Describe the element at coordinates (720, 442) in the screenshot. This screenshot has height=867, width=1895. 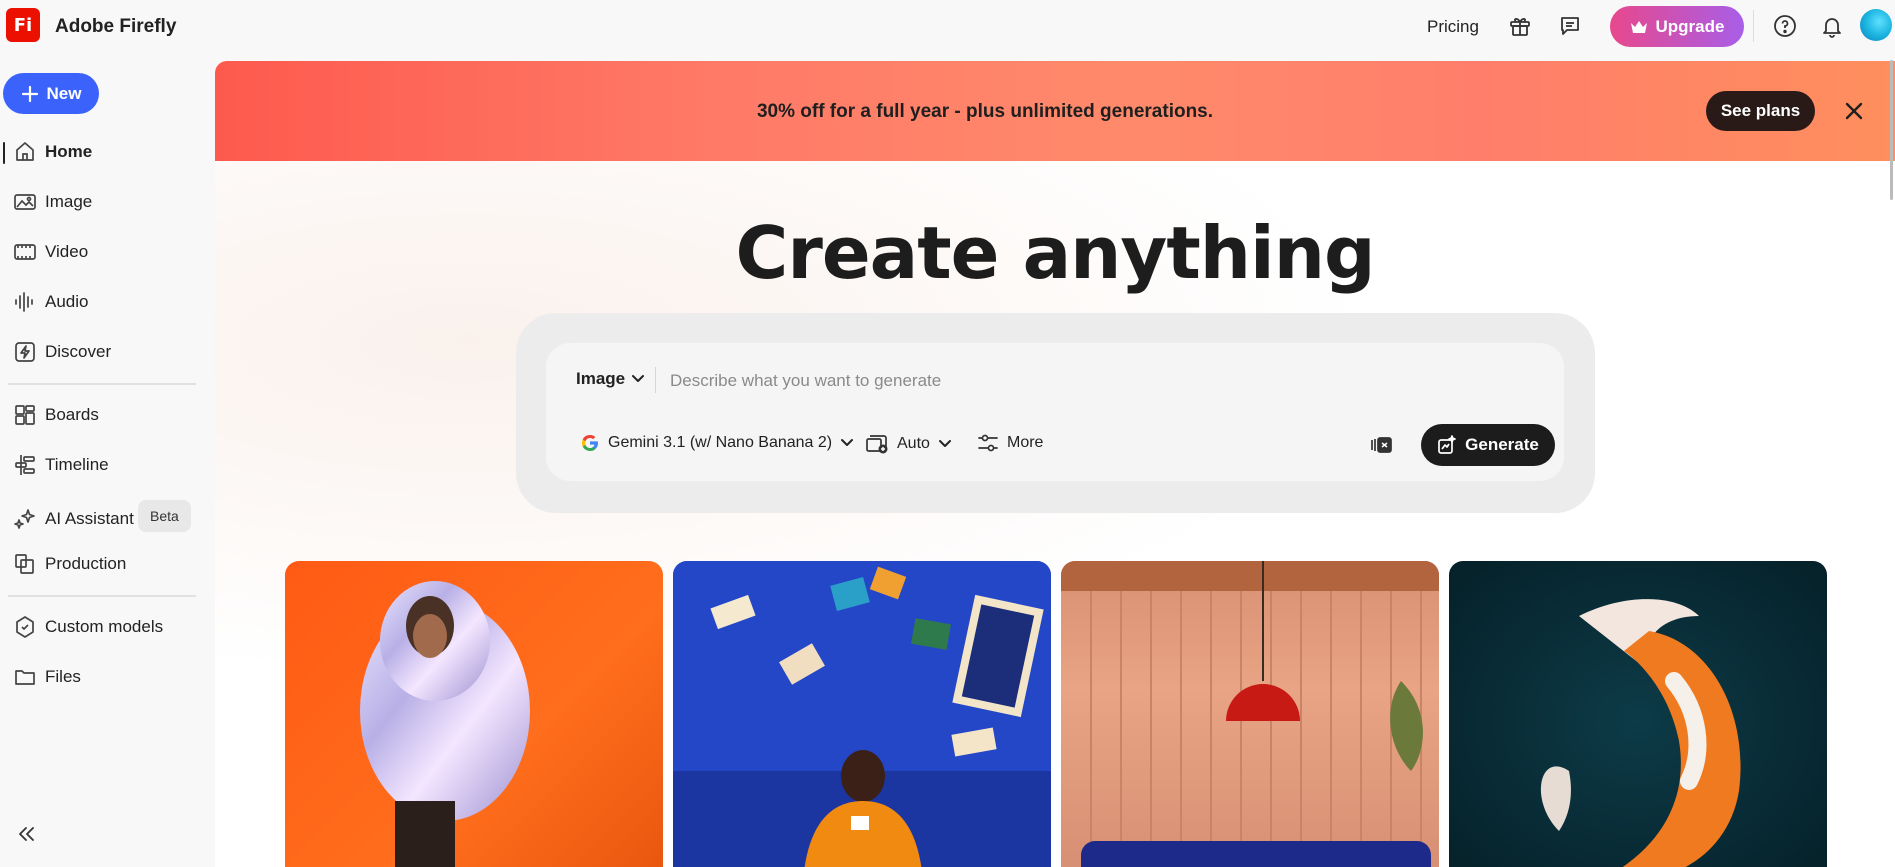
I see `model-label: Gemini 3.1 (w/ Nano Banana 2)` at that location.